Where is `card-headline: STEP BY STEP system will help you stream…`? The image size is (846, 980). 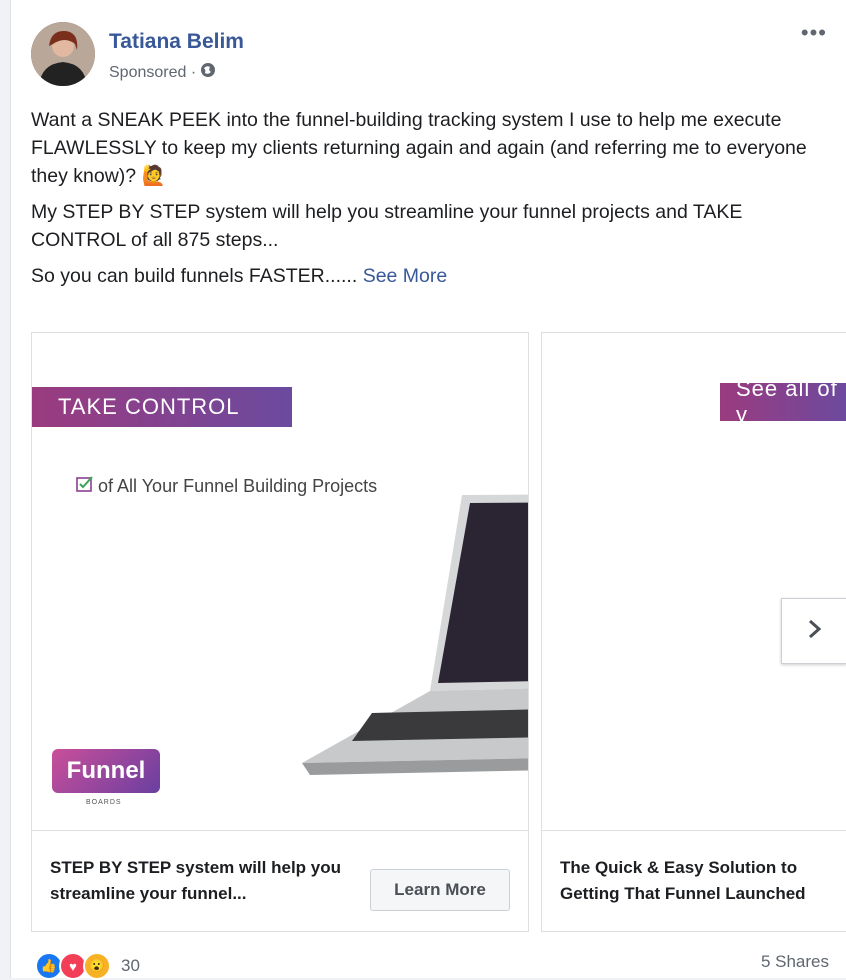 card-headline: STEP BY STEP system will help you stream… is located at coordinates (200, 881).